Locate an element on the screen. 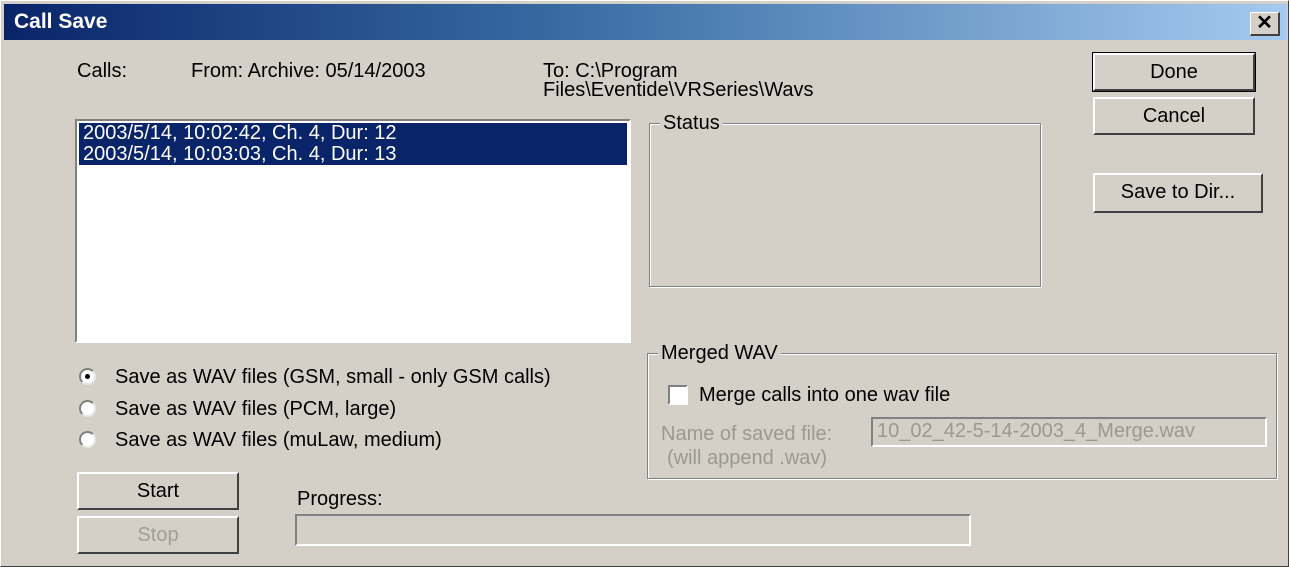 The width and height of the screenshot is (1289, 567). progress-bar is located at coordinates (633, 530).